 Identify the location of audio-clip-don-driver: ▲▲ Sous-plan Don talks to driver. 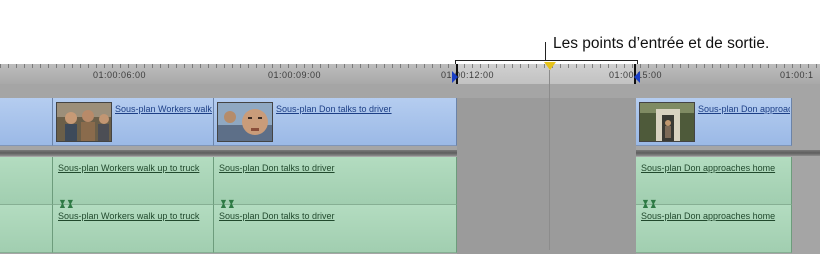
(335, 226).